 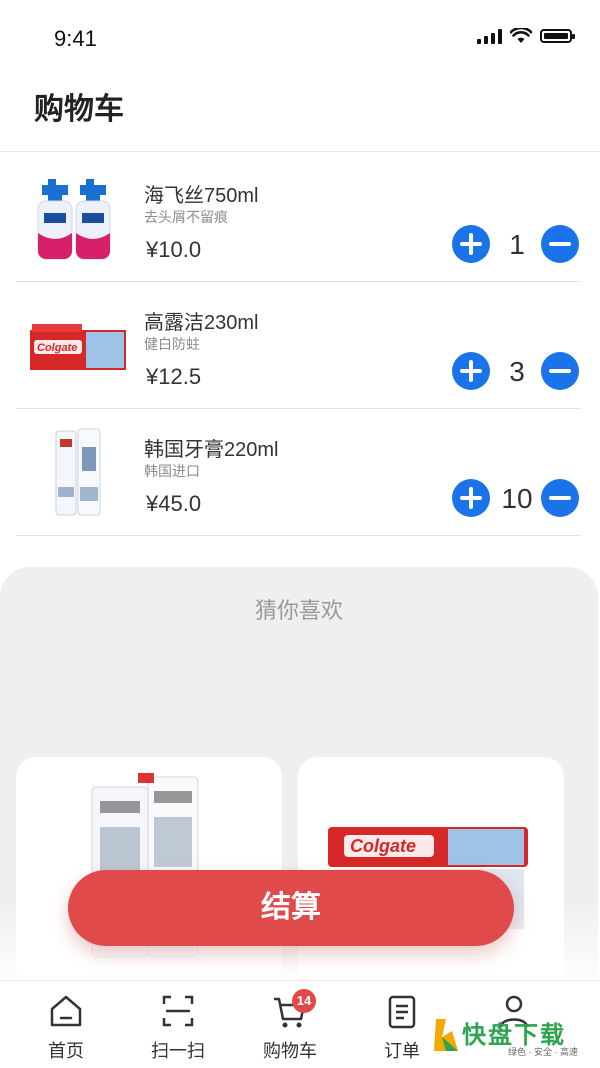 What do you see at coordinates (298, 345) in the screenshot?
I see `cart-item: Colgate 高露洁230ml 健白防蛀 ¥12.5 3` at bounding box center [298, 345].